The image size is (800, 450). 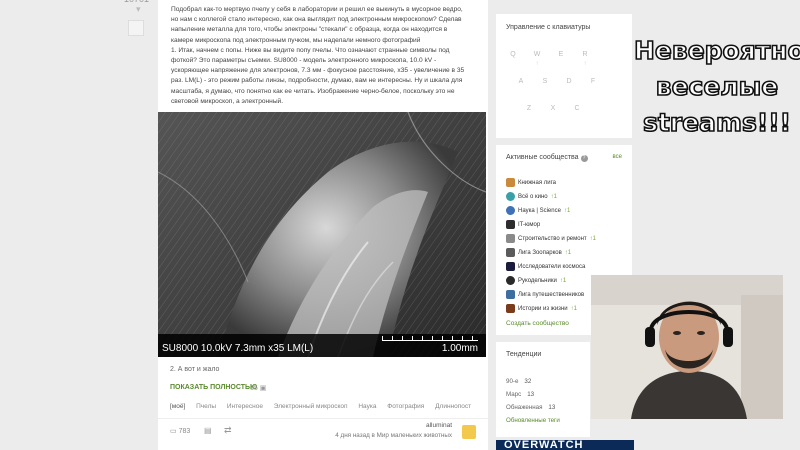 What do you see at coordinates (542, 157) in the screenshot?
I see `panel-title-text: Активные сообщества` at bounding box center [542, 157].